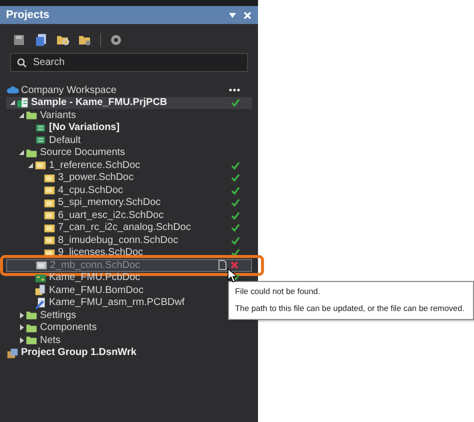 The image size is (474, 422). Describe the element at coordinates (22, 102) in the screenshot. I see `project-icon` at that location.